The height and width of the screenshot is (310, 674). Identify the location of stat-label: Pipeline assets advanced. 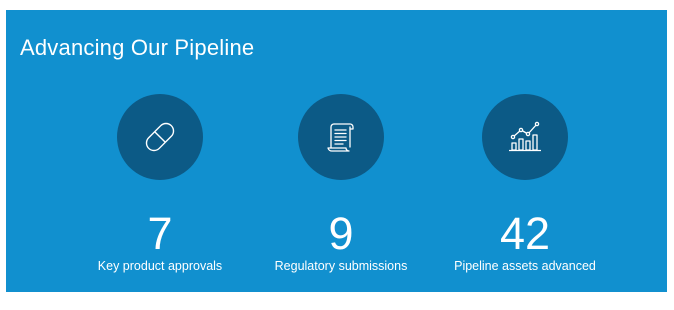
(525, 266).